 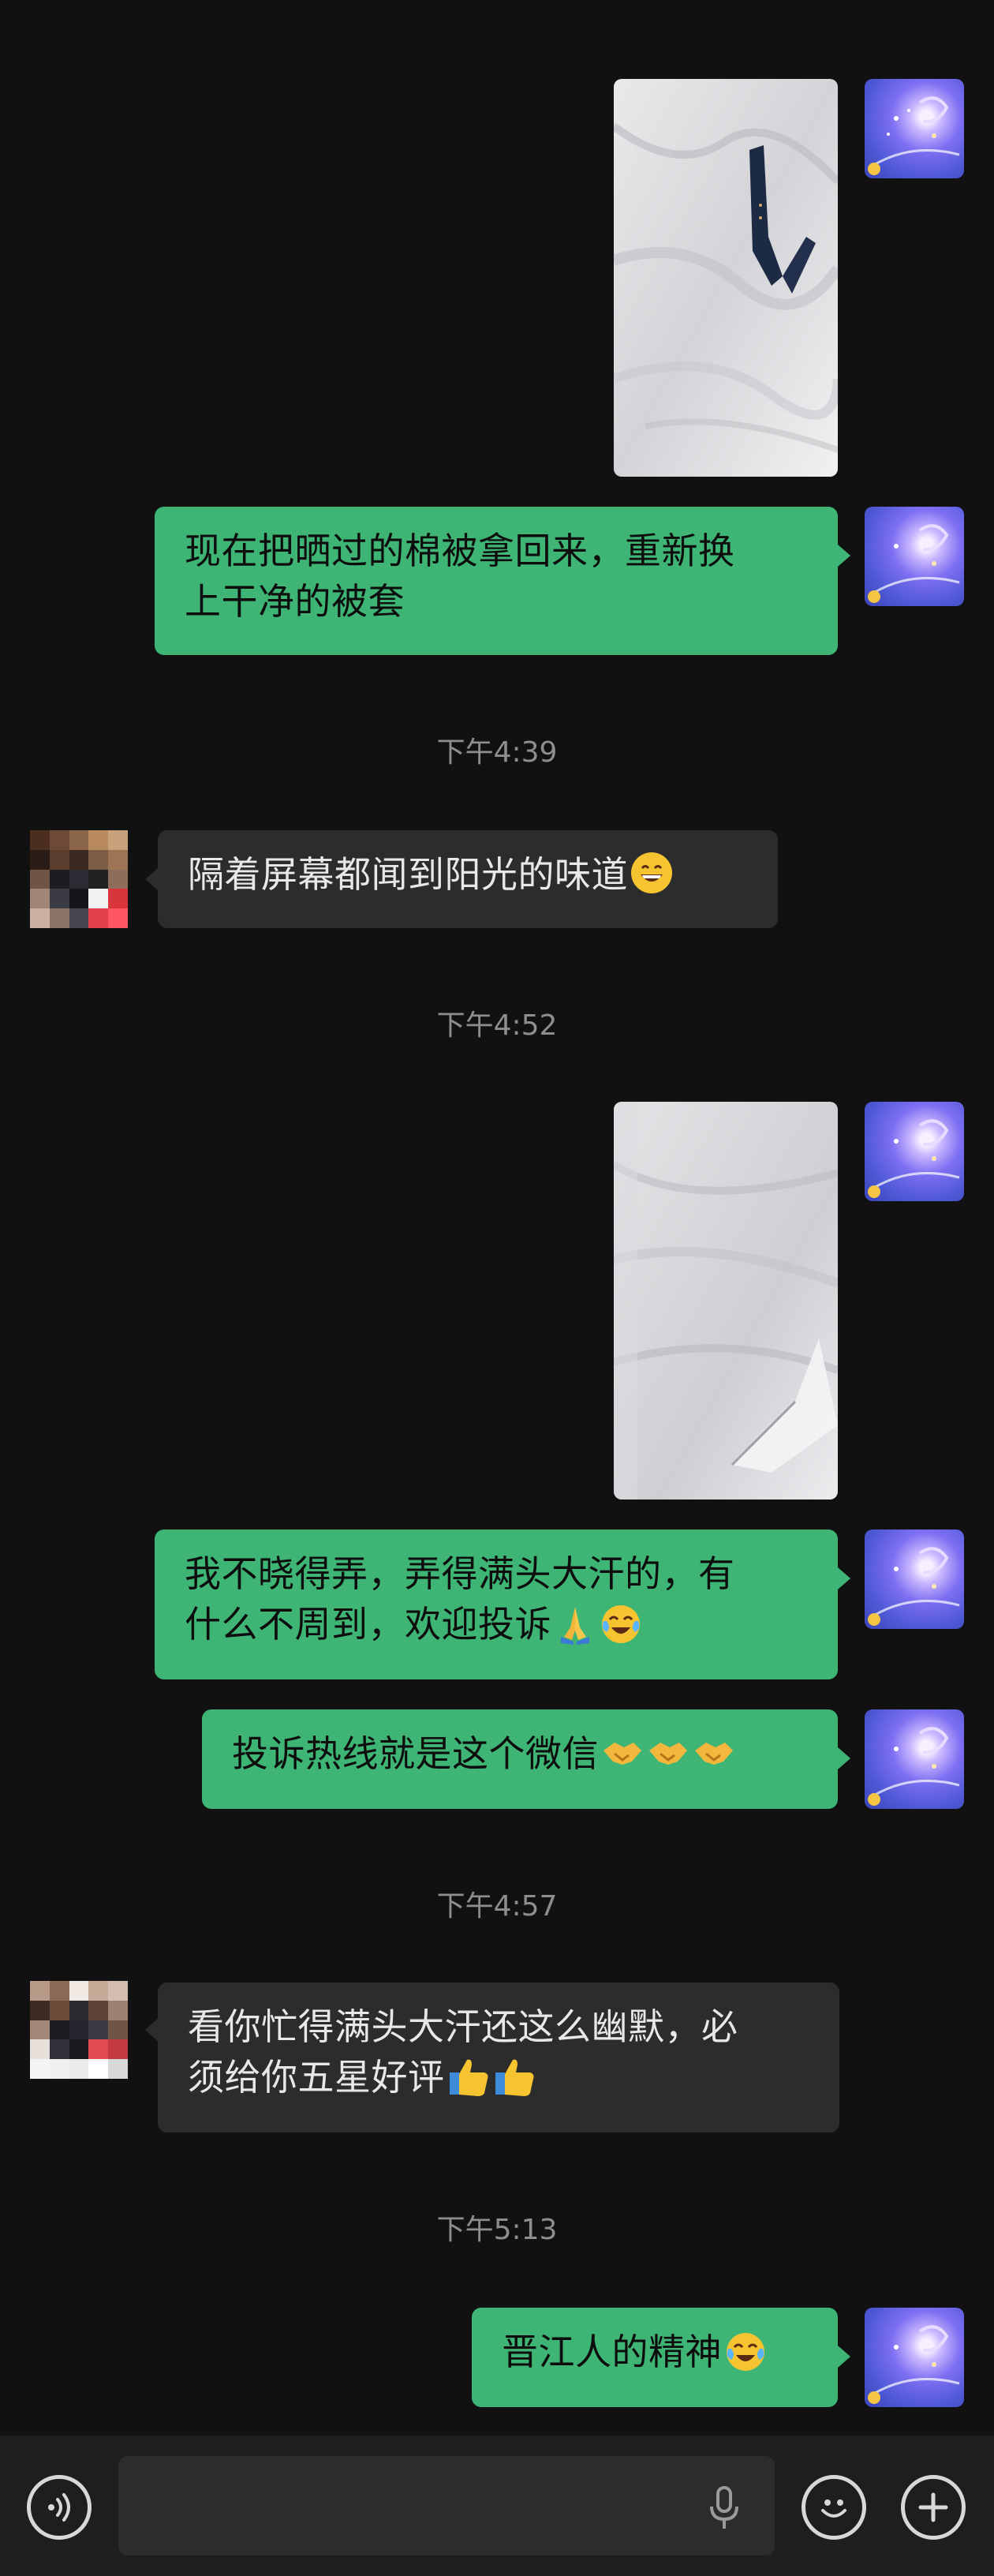 What do you see at coordinates (460, 551) in the screenshot?
I see `message-text: 现在把晒过的棉被拿回来，重新换` at bounding box center [460, 551].